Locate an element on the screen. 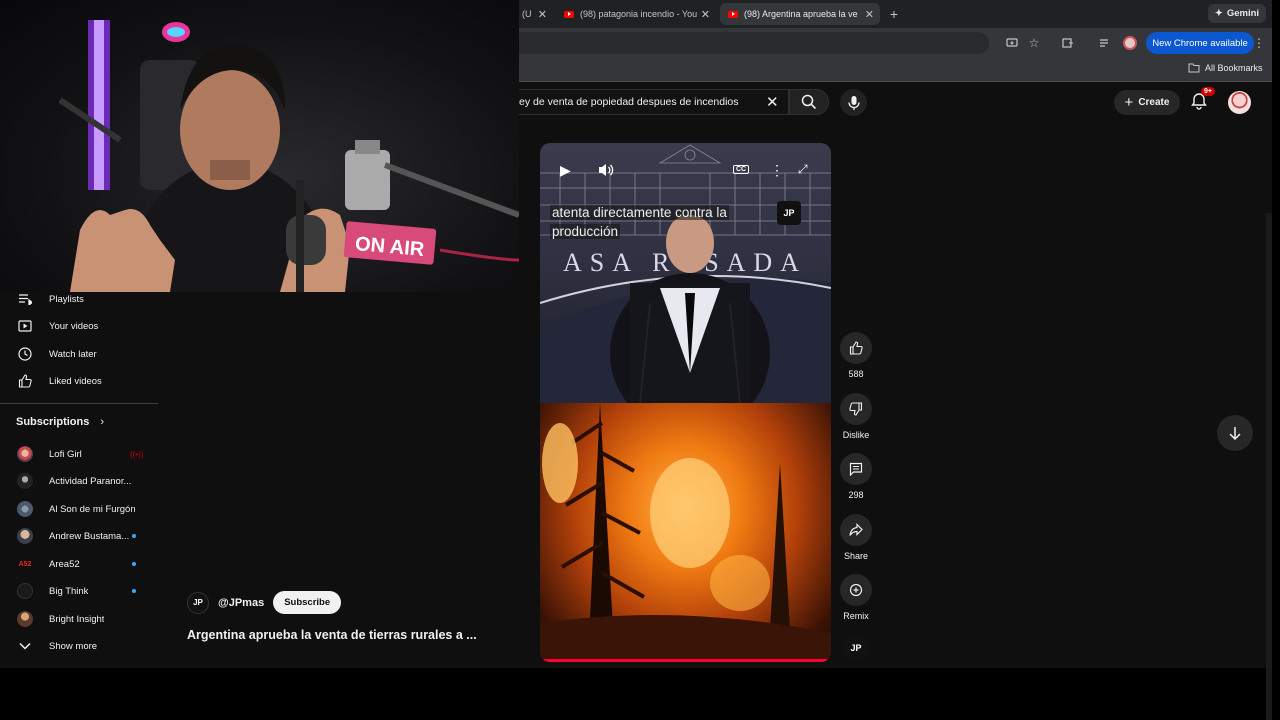 The height and width of the screenshot is (720, 1280). more-options-icon: ⋮ is located at coordinates (777, 170).